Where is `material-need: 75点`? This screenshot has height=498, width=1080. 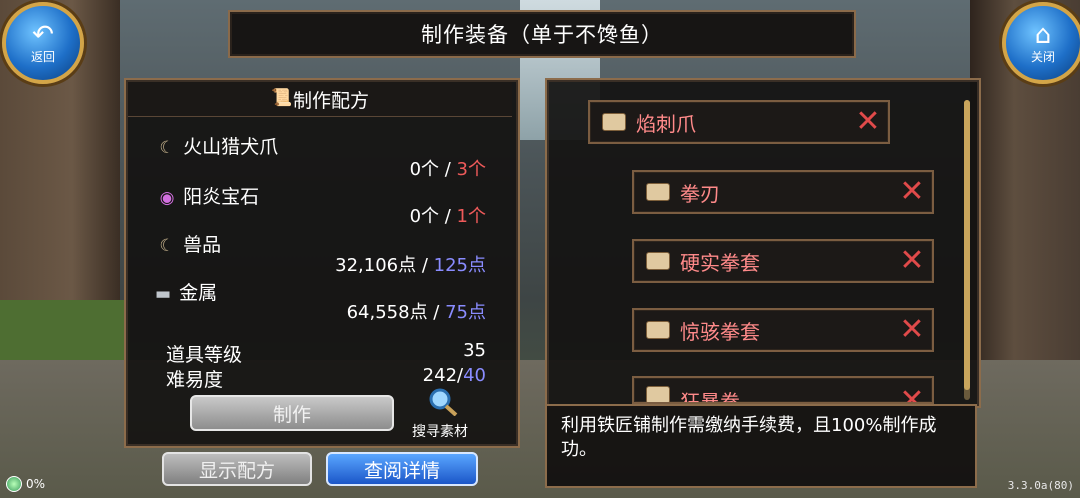 material-need: 75点 is located at coordinates (465, 312).